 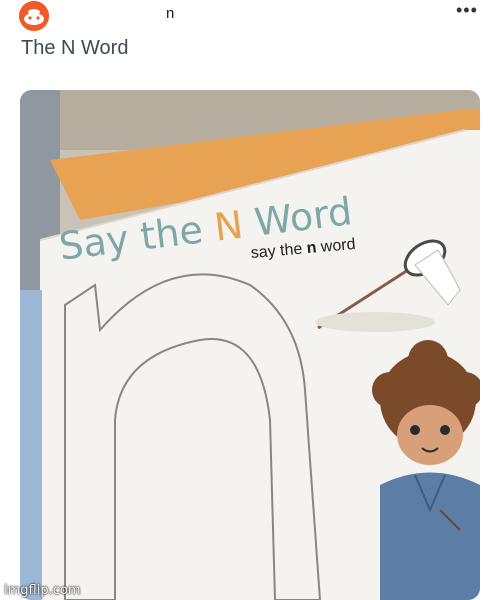 What do you see at coordinates (170, 13) in the screenshot?
I see `username: n` at bounding box center [170, 13].